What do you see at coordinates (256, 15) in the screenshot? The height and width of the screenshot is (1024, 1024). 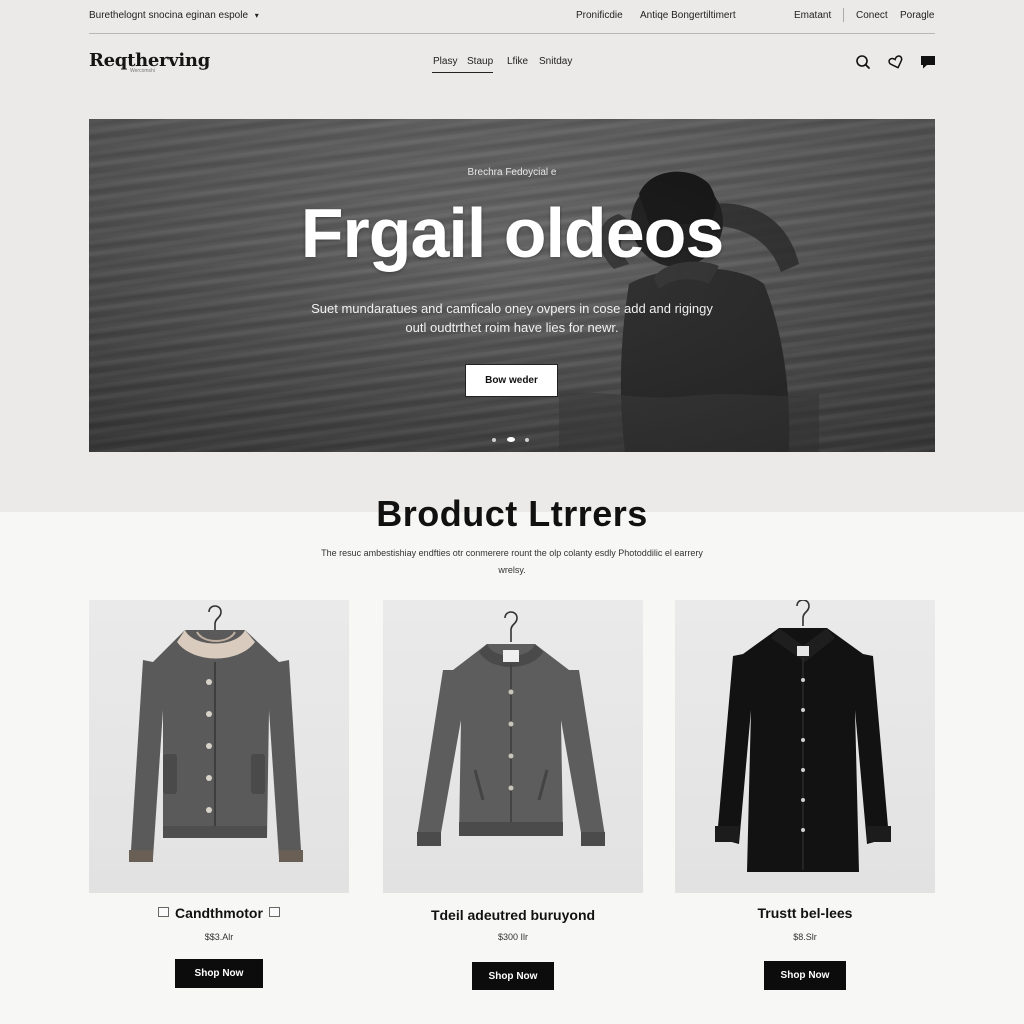 I see `chevron-down-icon: ▾` at bounding box center [256, 15].